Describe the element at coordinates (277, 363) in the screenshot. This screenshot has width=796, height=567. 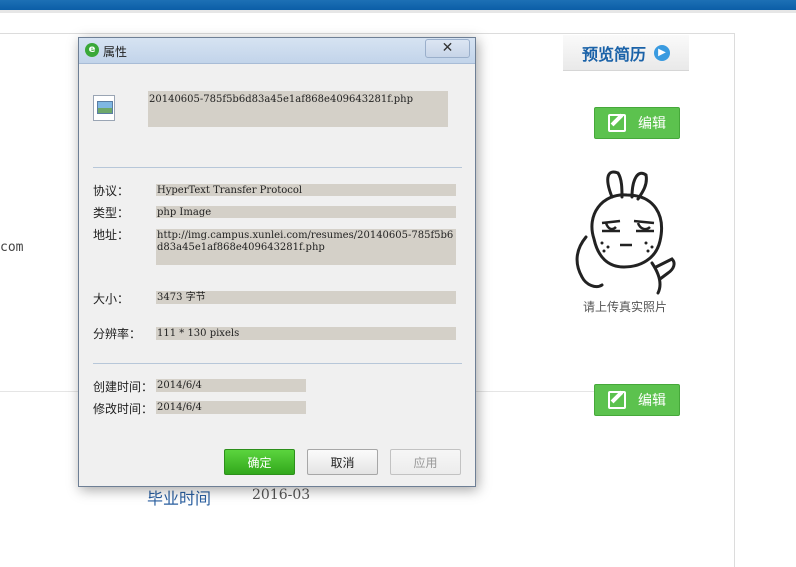
I see `separator-bottom` at that location.